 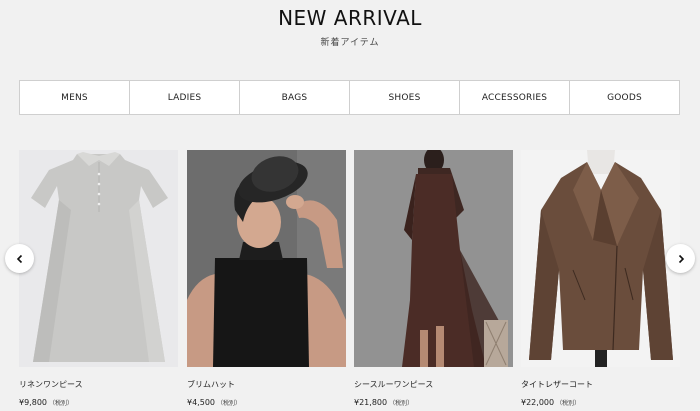 I want to click on chevron-right-icon, so click(x=681, y=258).